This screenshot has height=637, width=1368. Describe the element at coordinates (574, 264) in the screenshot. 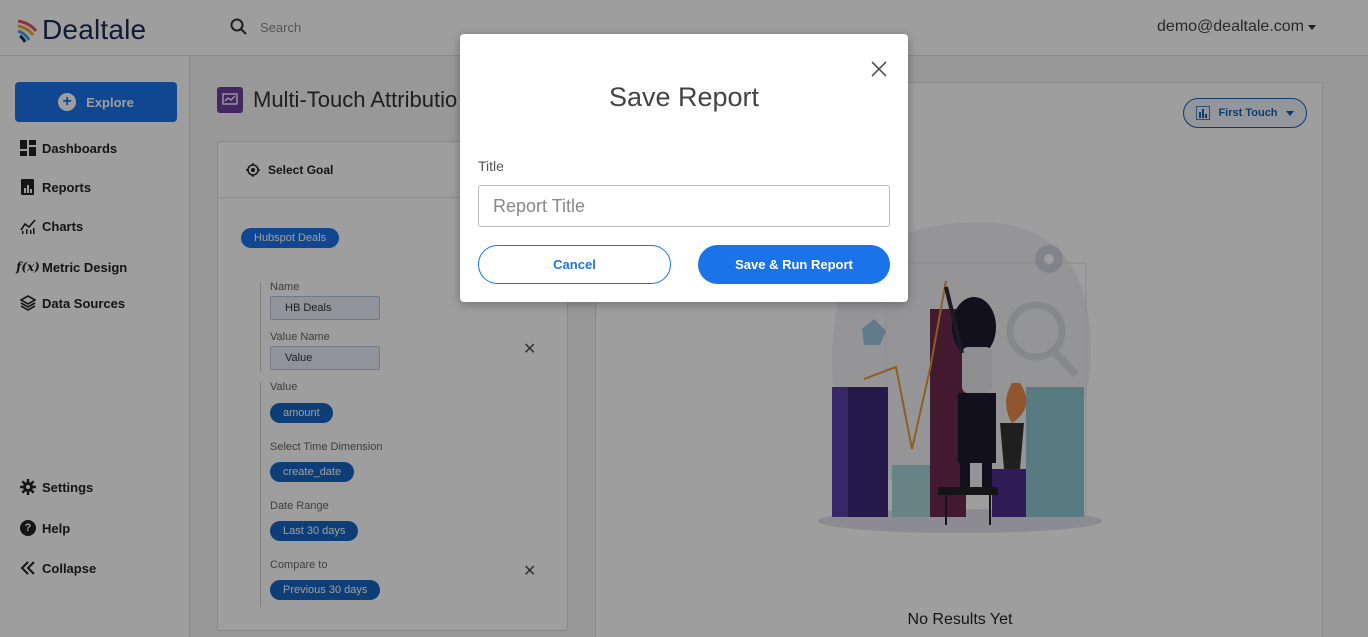

I see `cancel-button: Cancel` at that location.